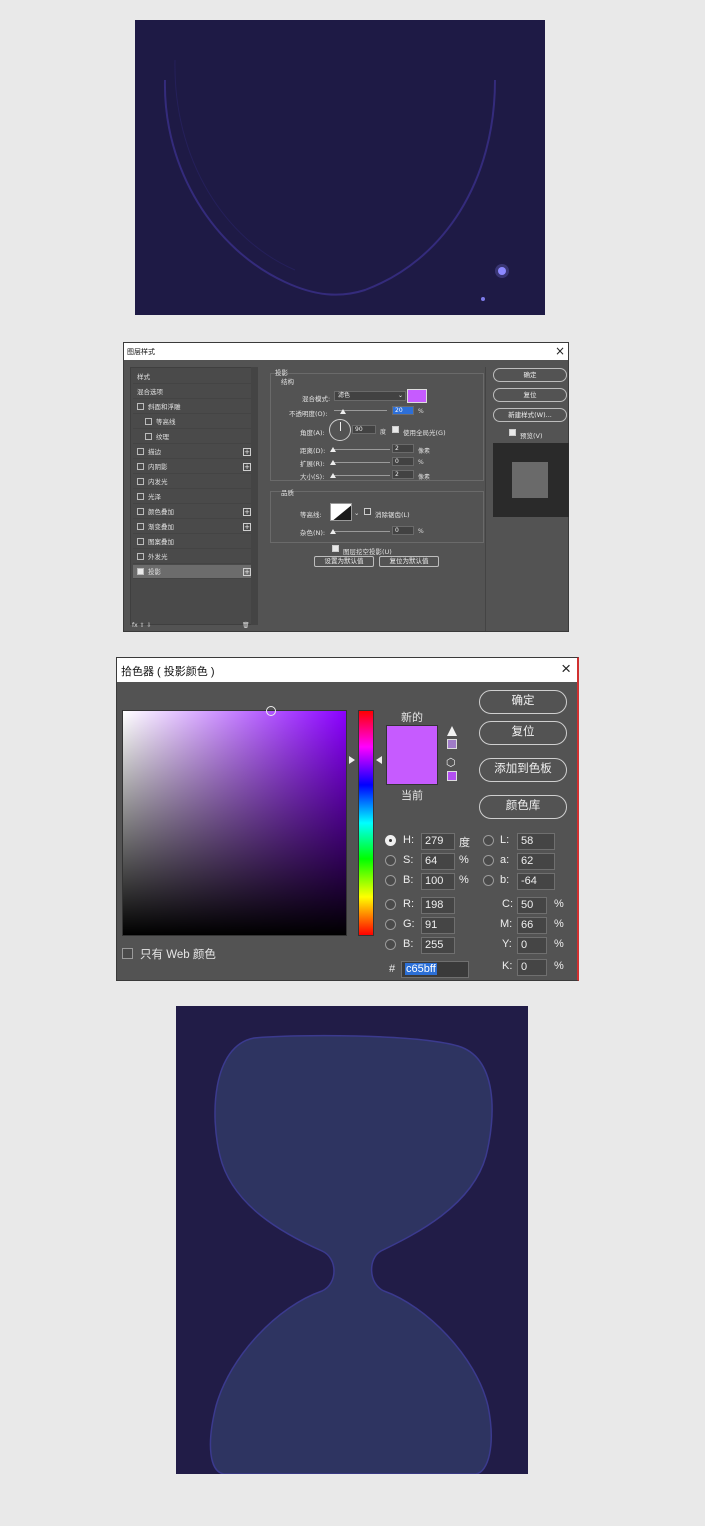 Image resolution: width=705 pixels, height=1526 pixels. I want to click on h-input: 279, so click(438, 841).